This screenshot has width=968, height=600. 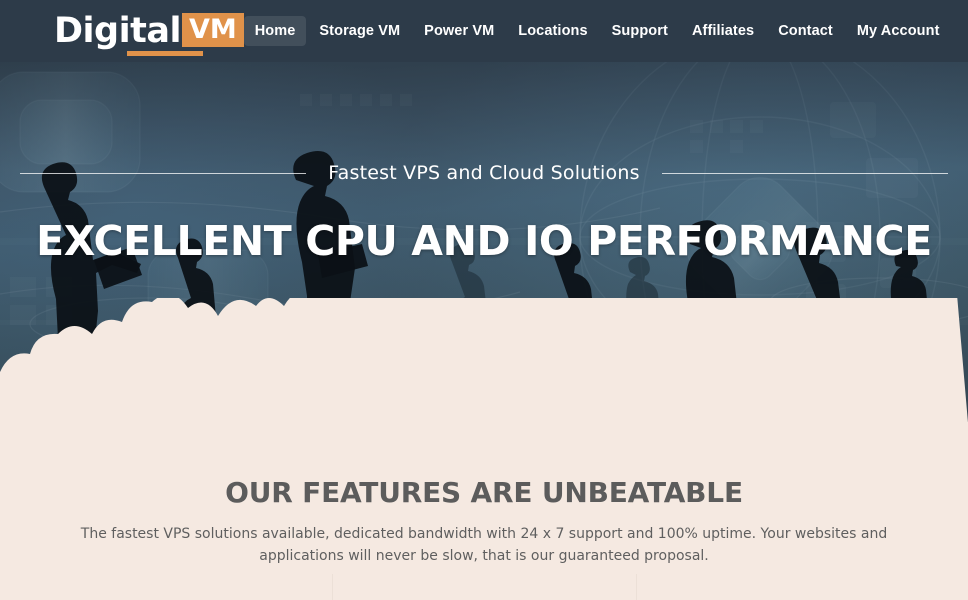 I want to click on hero-headline: EXCELLENT CPU AND IO PERFORMANCE, so click(x=484, y=241).